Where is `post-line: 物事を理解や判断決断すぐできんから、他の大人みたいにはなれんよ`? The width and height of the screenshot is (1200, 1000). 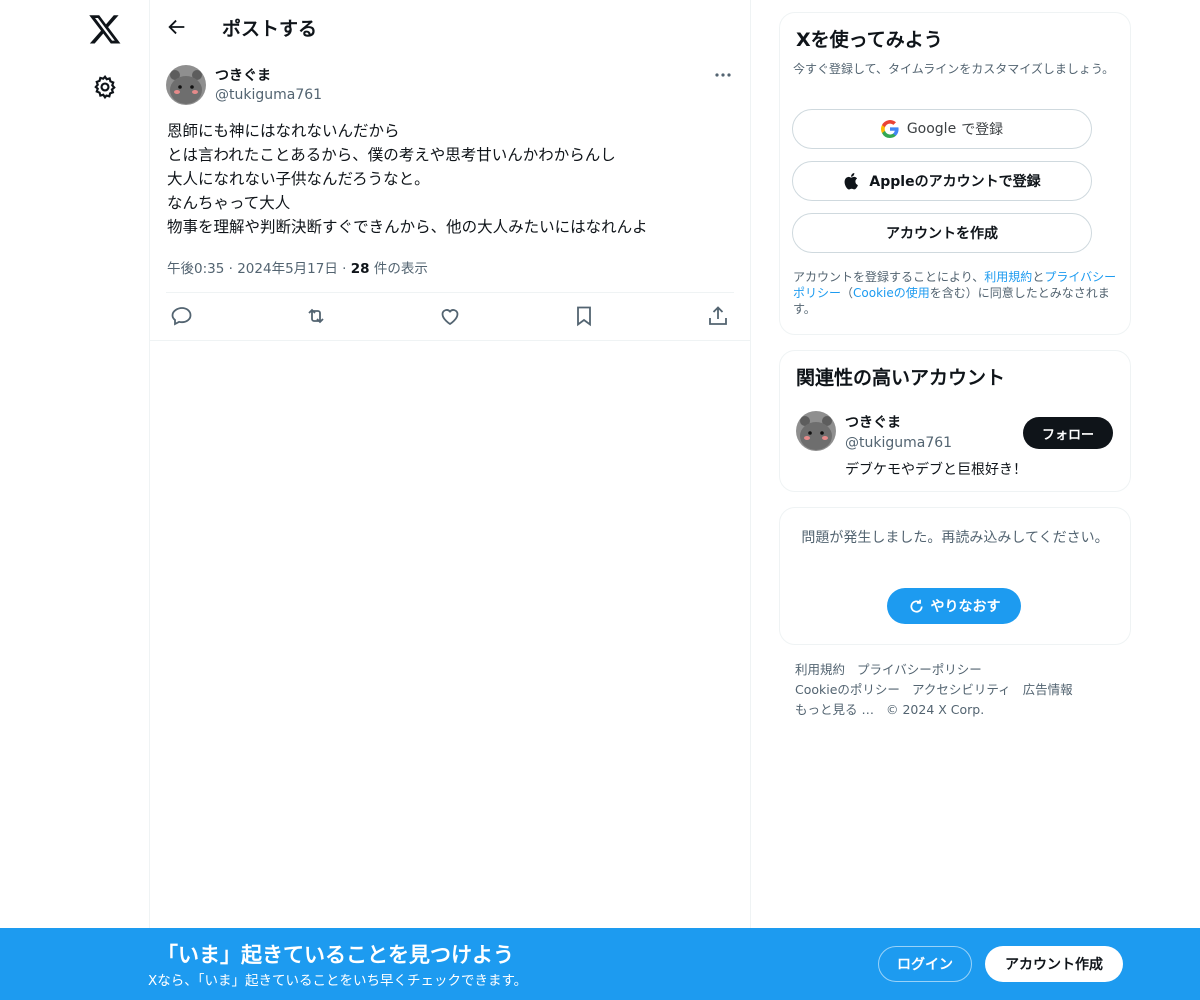 post-line: 物事を理解や判断決断すぐできんから、他の大人みたいにはなれんよ is located at coordinates (407, 227).